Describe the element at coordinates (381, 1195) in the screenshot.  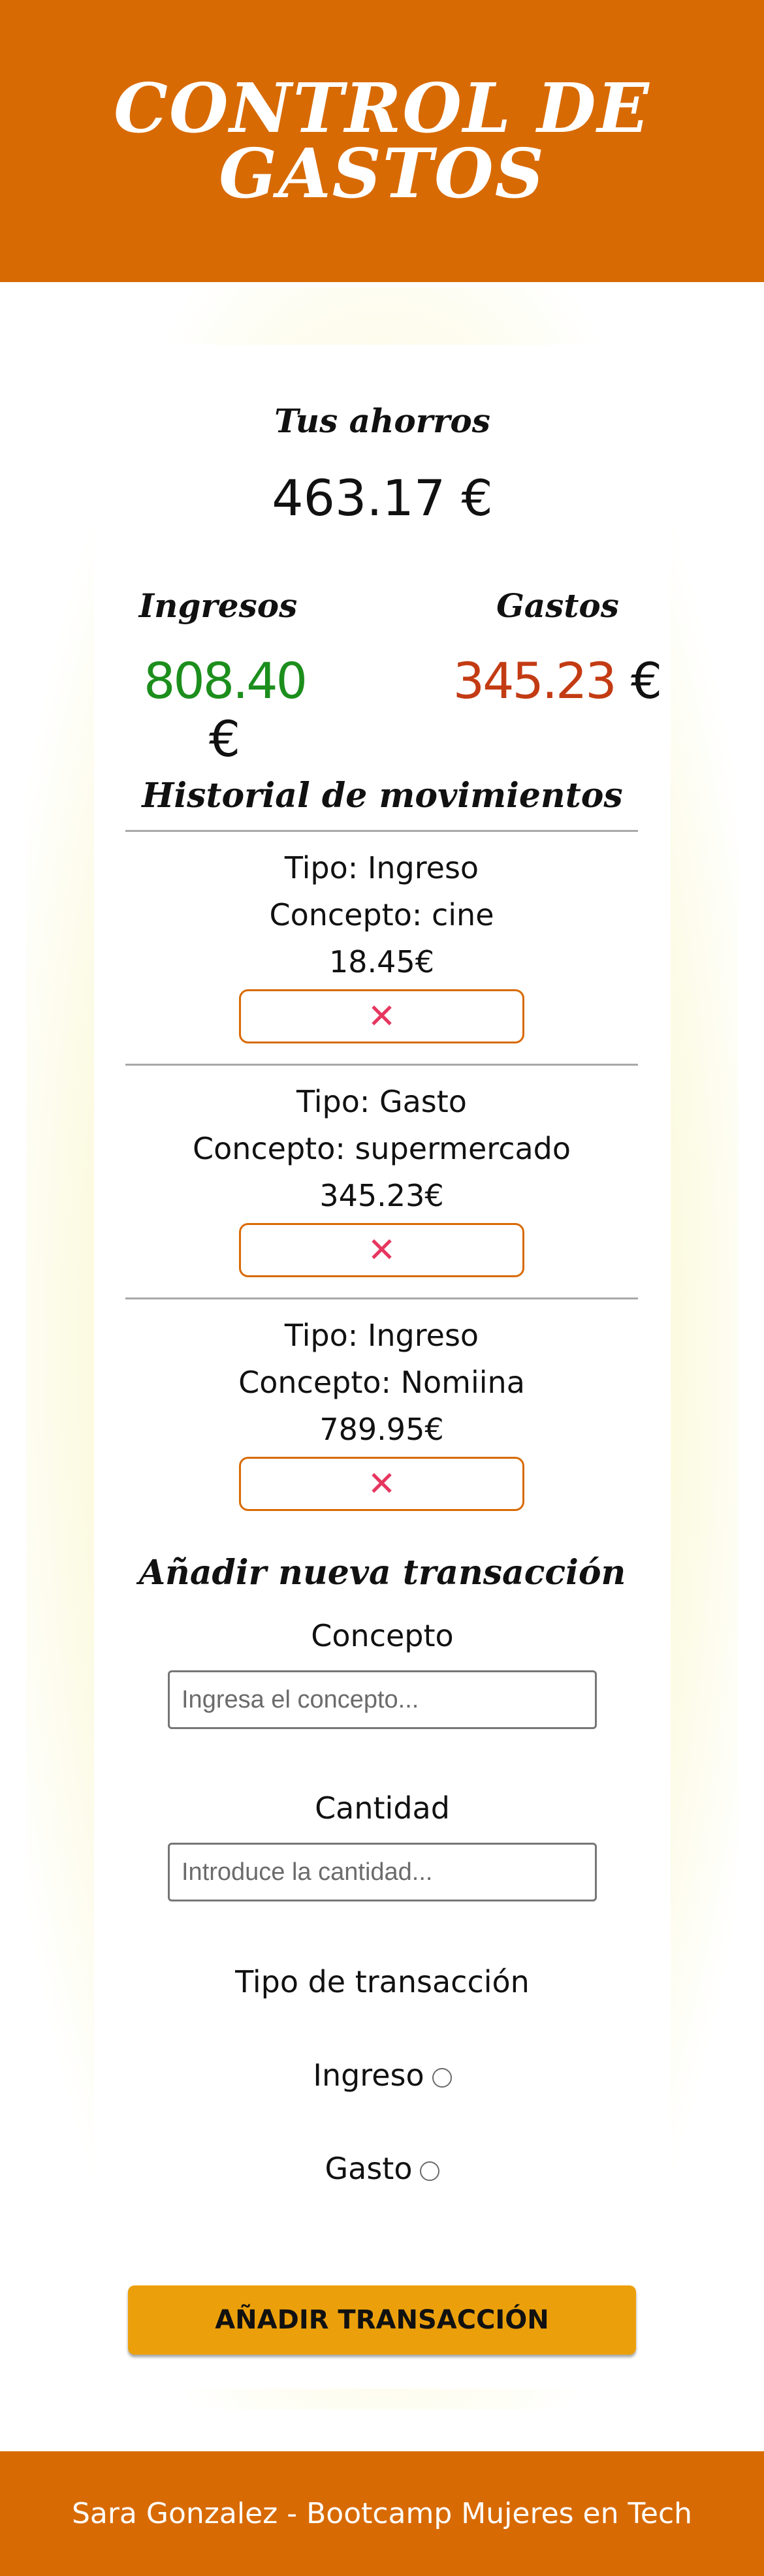
I see `movement-amount: 345.23€` at that location.